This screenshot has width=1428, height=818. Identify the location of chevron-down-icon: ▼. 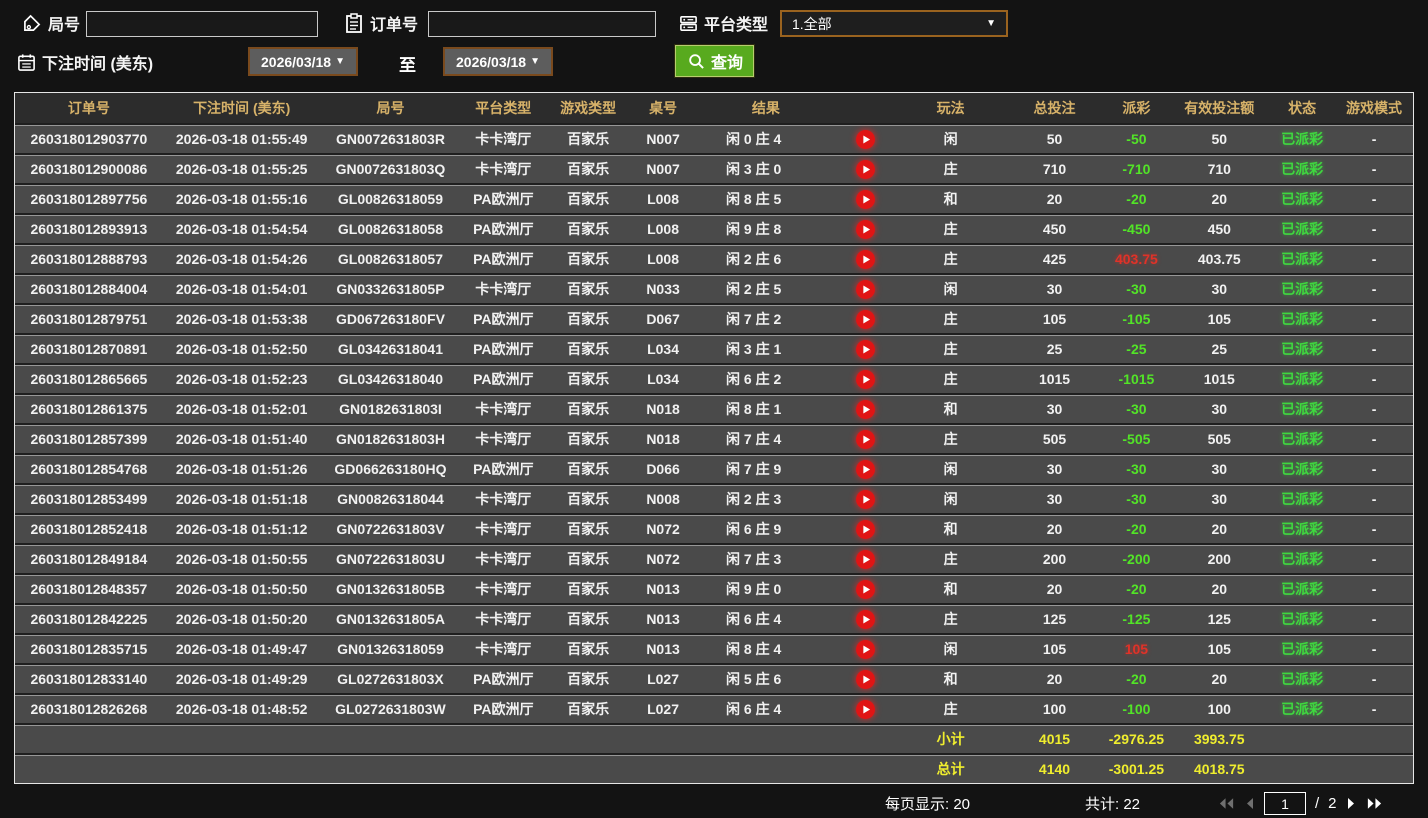
(535, 61).